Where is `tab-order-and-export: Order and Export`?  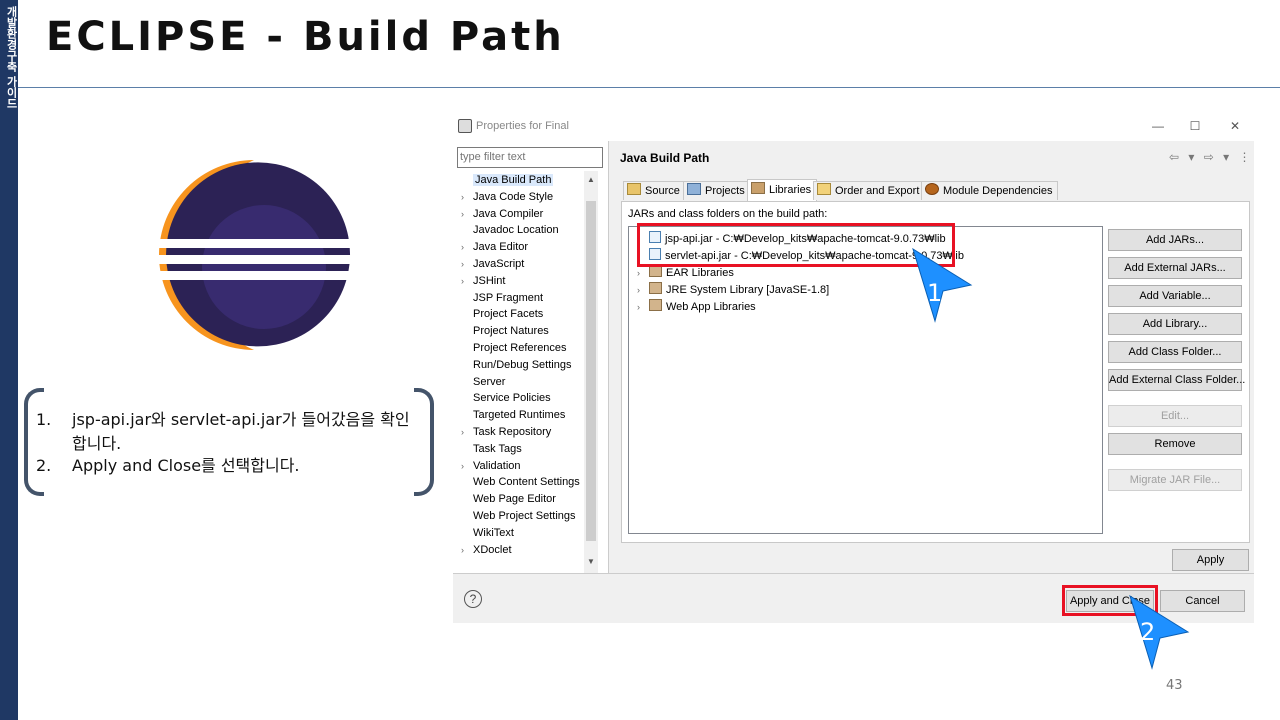
tab-order-and-export: Order and Export is located at coordinates (869, 190).